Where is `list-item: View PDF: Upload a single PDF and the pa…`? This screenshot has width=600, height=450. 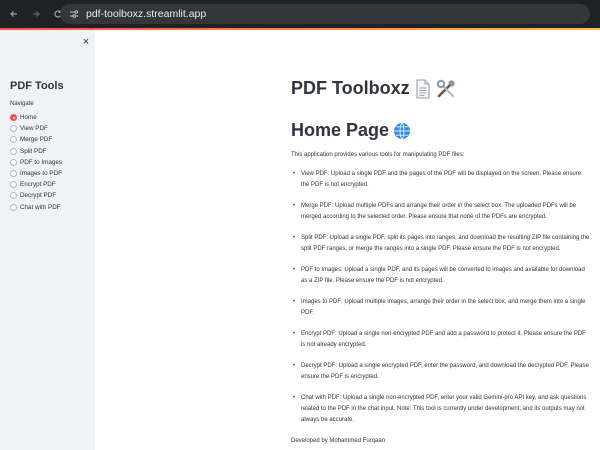
list-item: View PDF: Upload a single PDF and the pa… is located at coordinates (441, 180).